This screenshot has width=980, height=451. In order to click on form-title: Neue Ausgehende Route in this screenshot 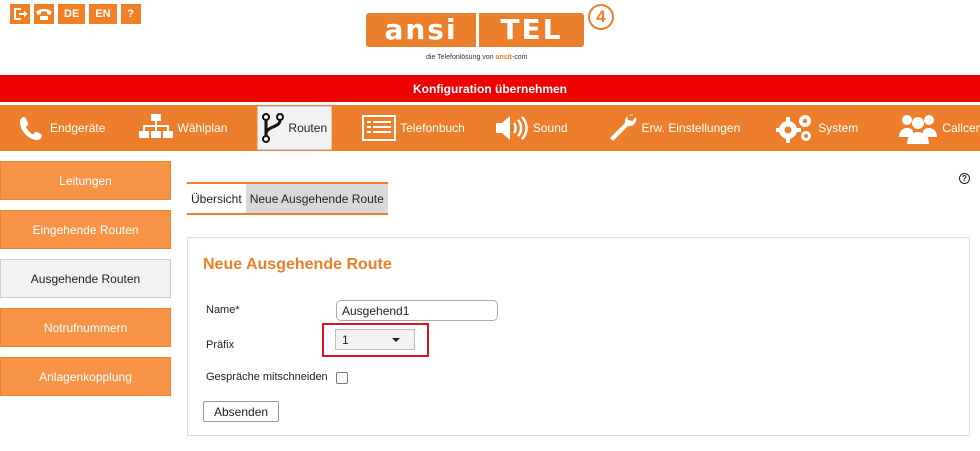, I will do `click(297, 264)`.